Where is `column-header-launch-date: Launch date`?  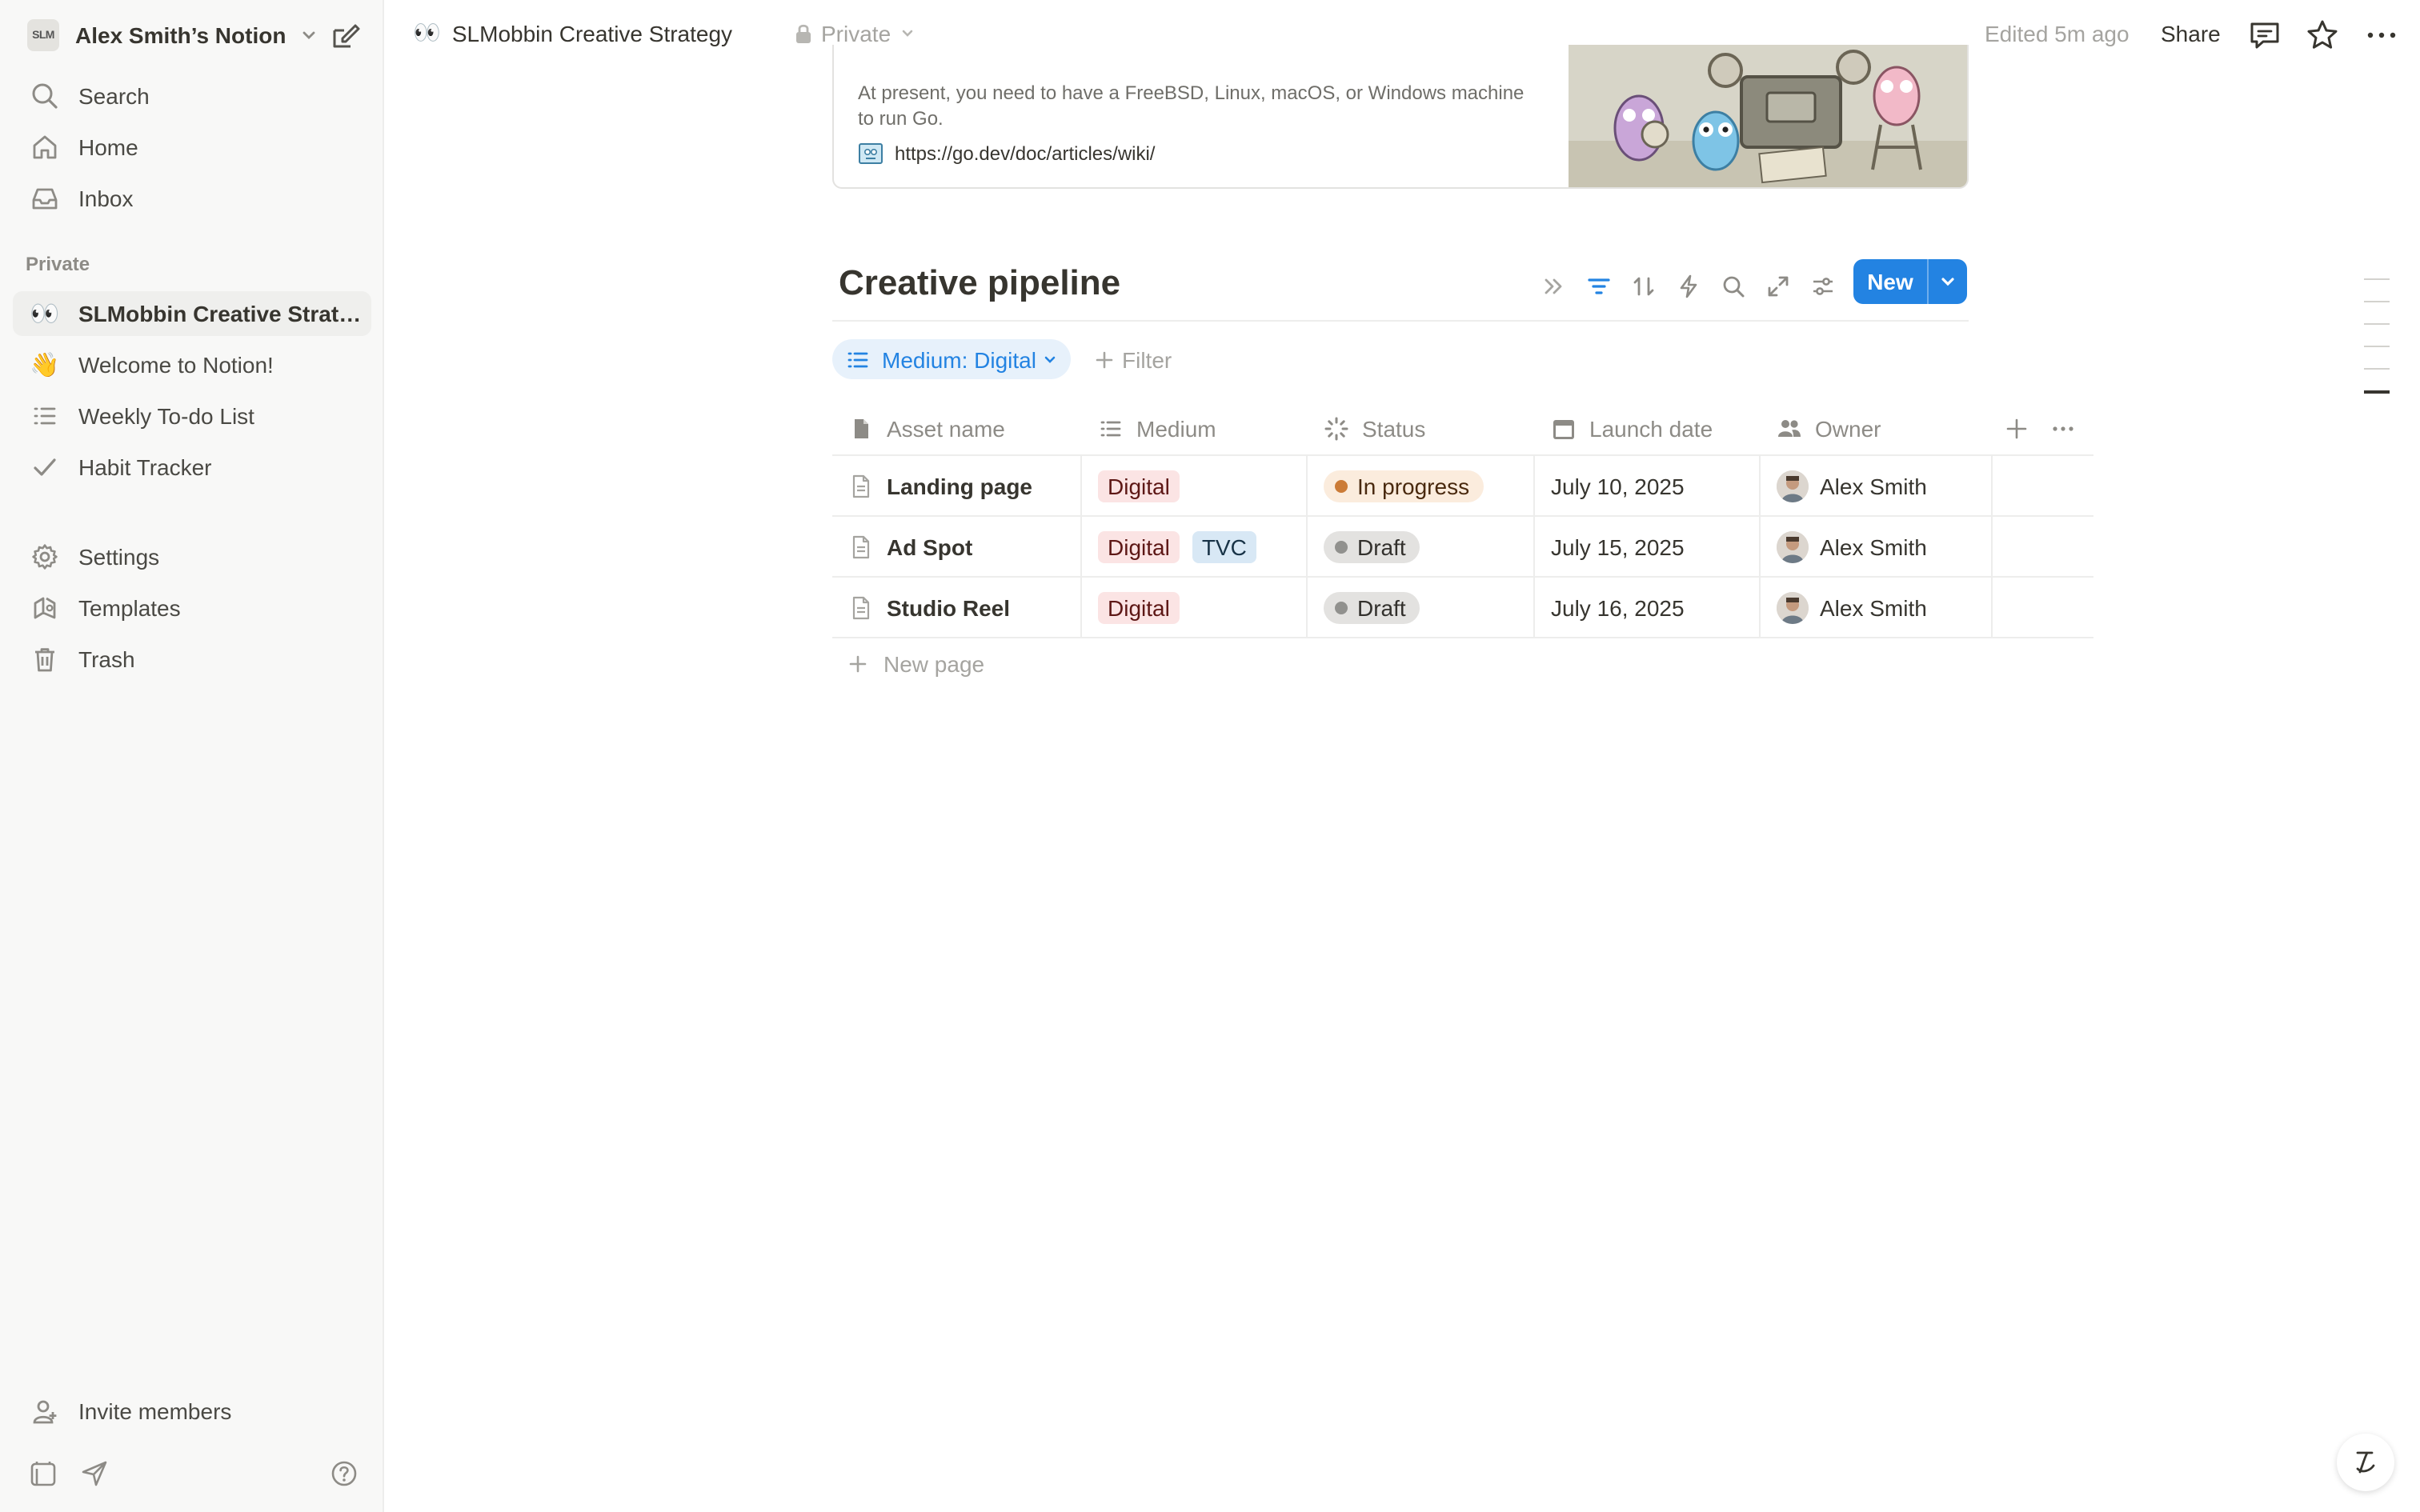
column-header-launch-date: Launch date is located at coordinates (1648, 428).